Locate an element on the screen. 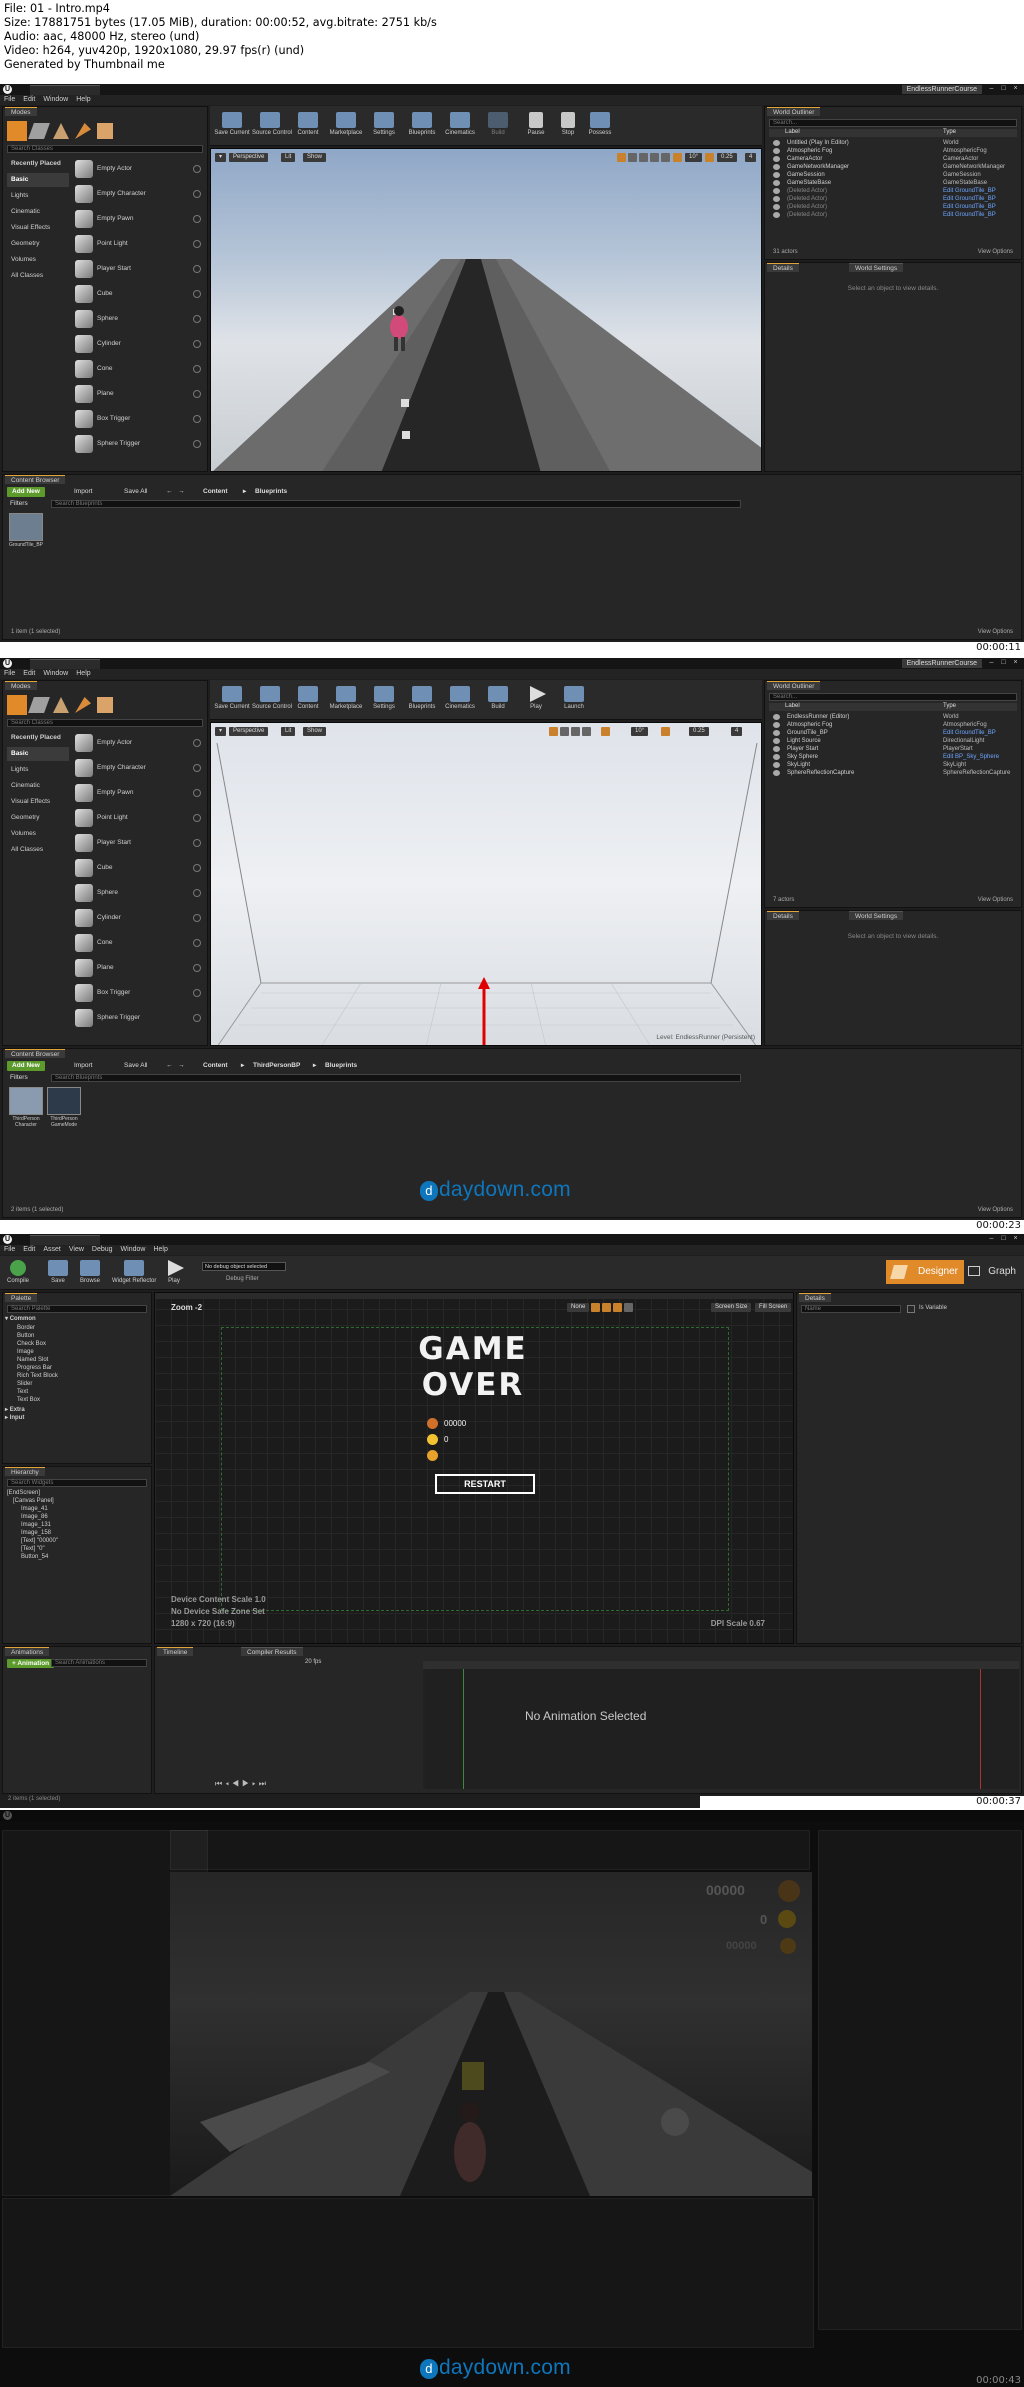  rotate-icon is located at coordinates (564, 731).